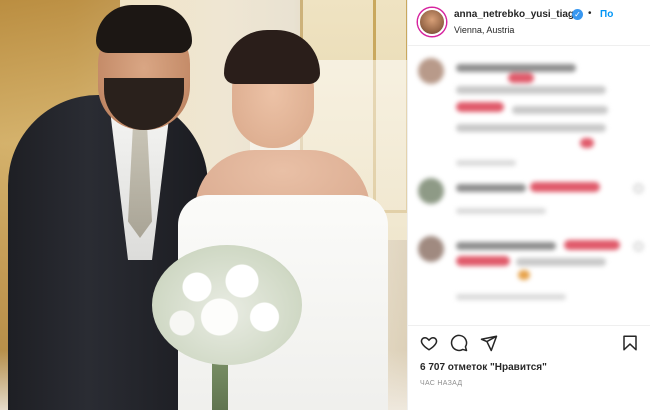 The height and width of the screenshot is (410, 650). Describe the element at coordinates (441, 383) in the screenshot. I see `post-timestamp: ЧАС НАЗАД` at that location.